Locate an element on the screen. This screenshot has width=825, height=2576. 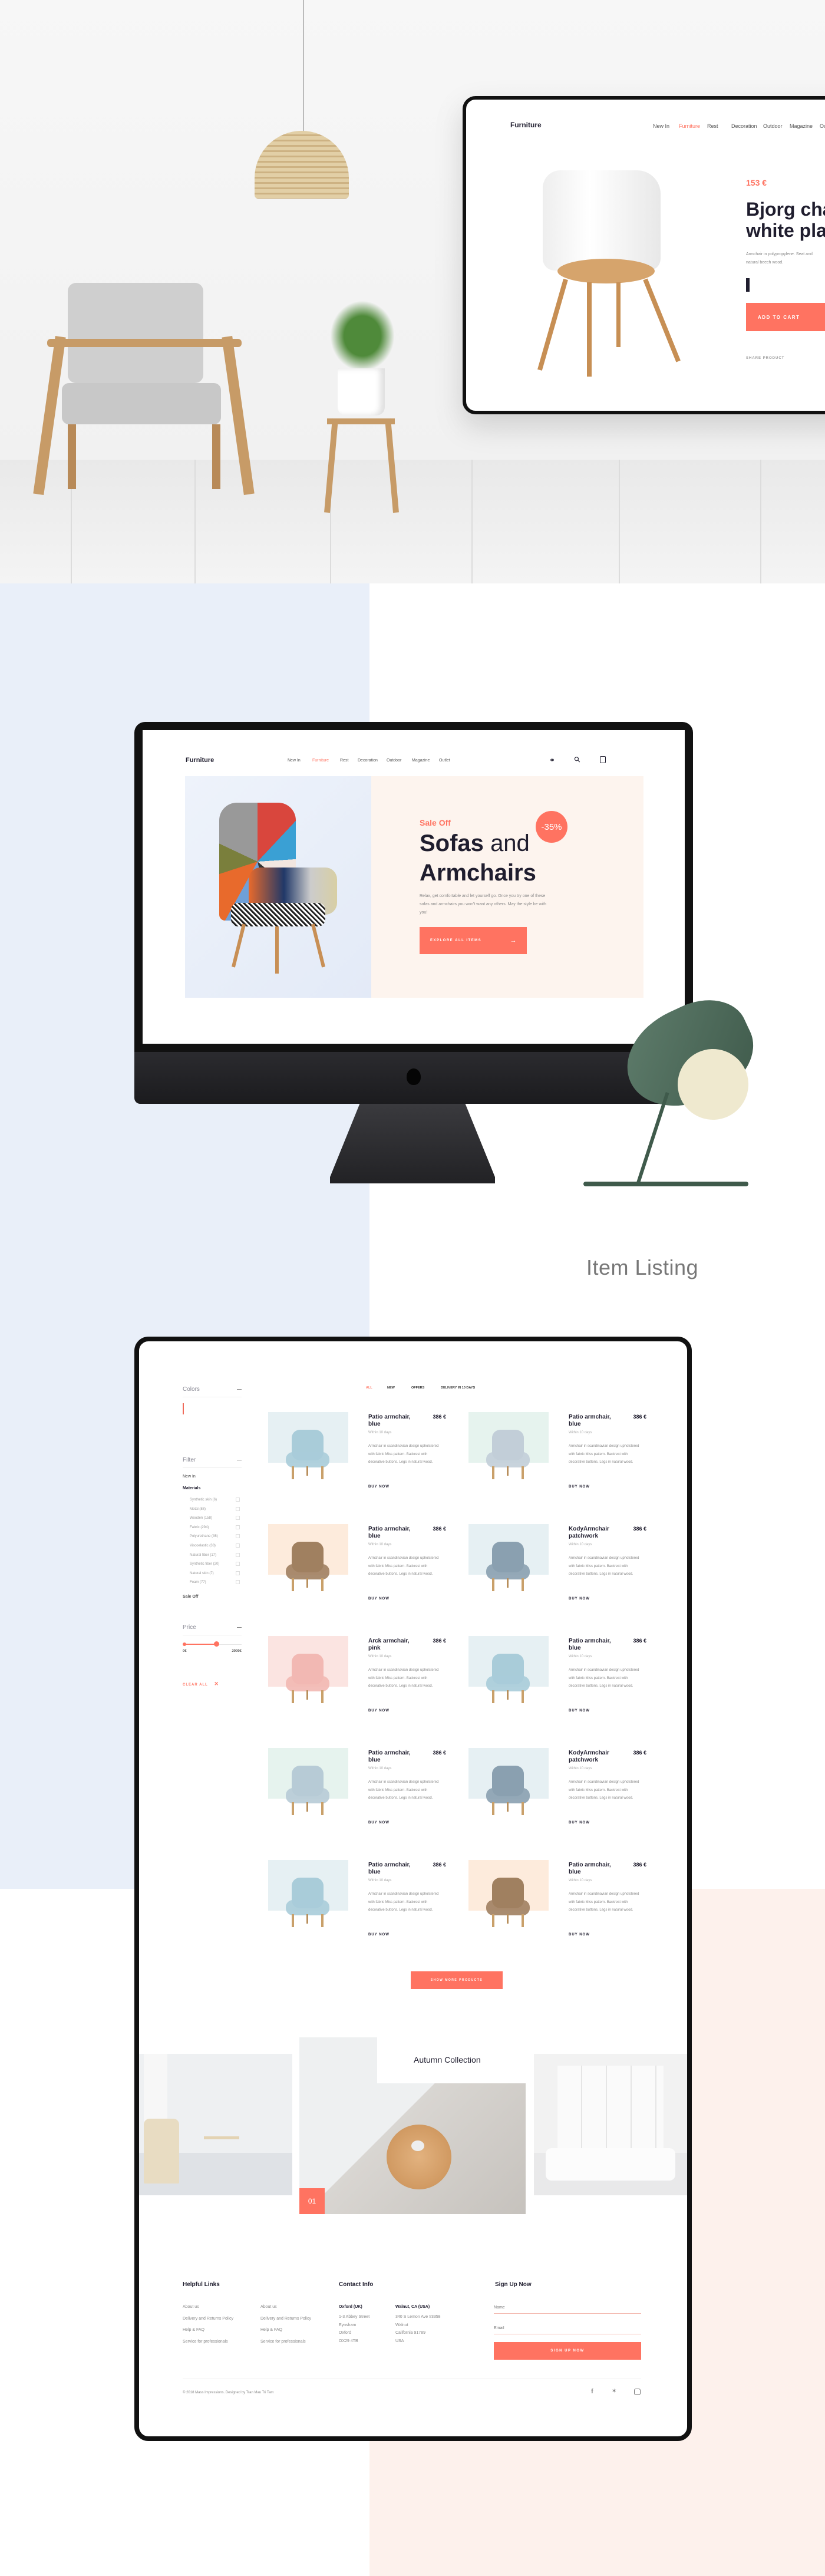
tab-new: NEW is located at coordinates (391, 1388).